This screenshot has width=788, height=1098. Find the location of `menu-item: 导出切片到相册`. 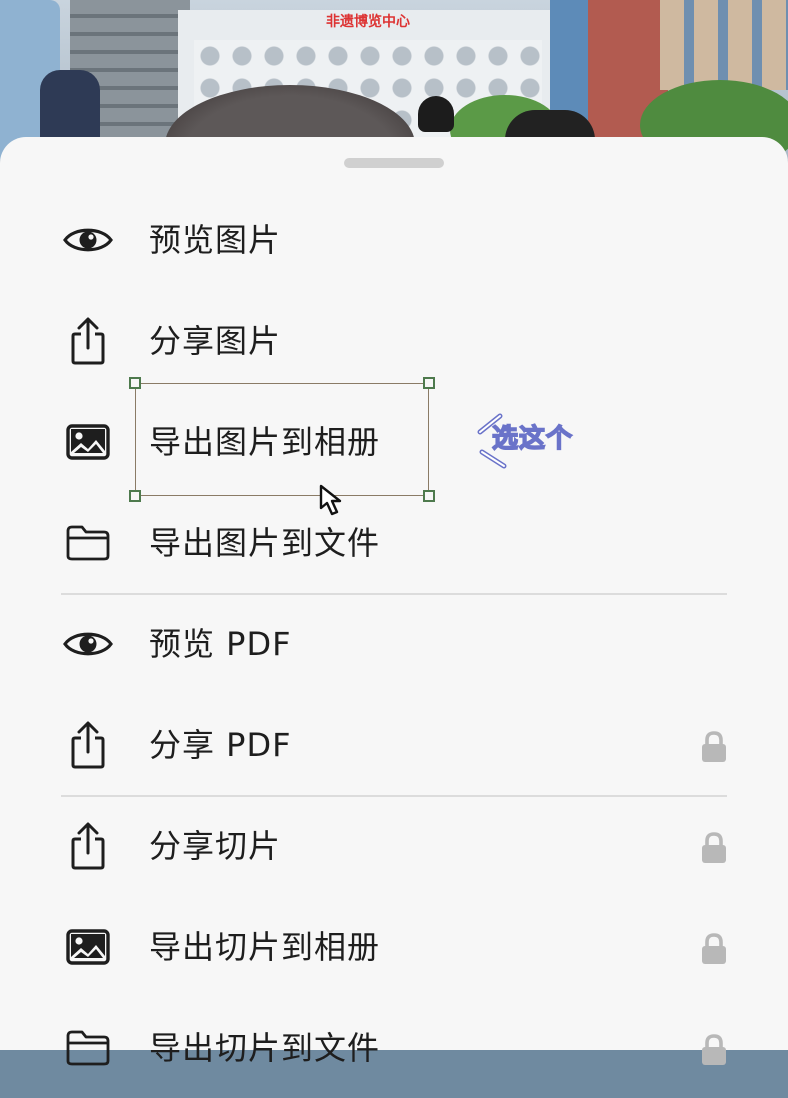

menu-item: 导出切片到相册 is located at coordinates (394, 947).